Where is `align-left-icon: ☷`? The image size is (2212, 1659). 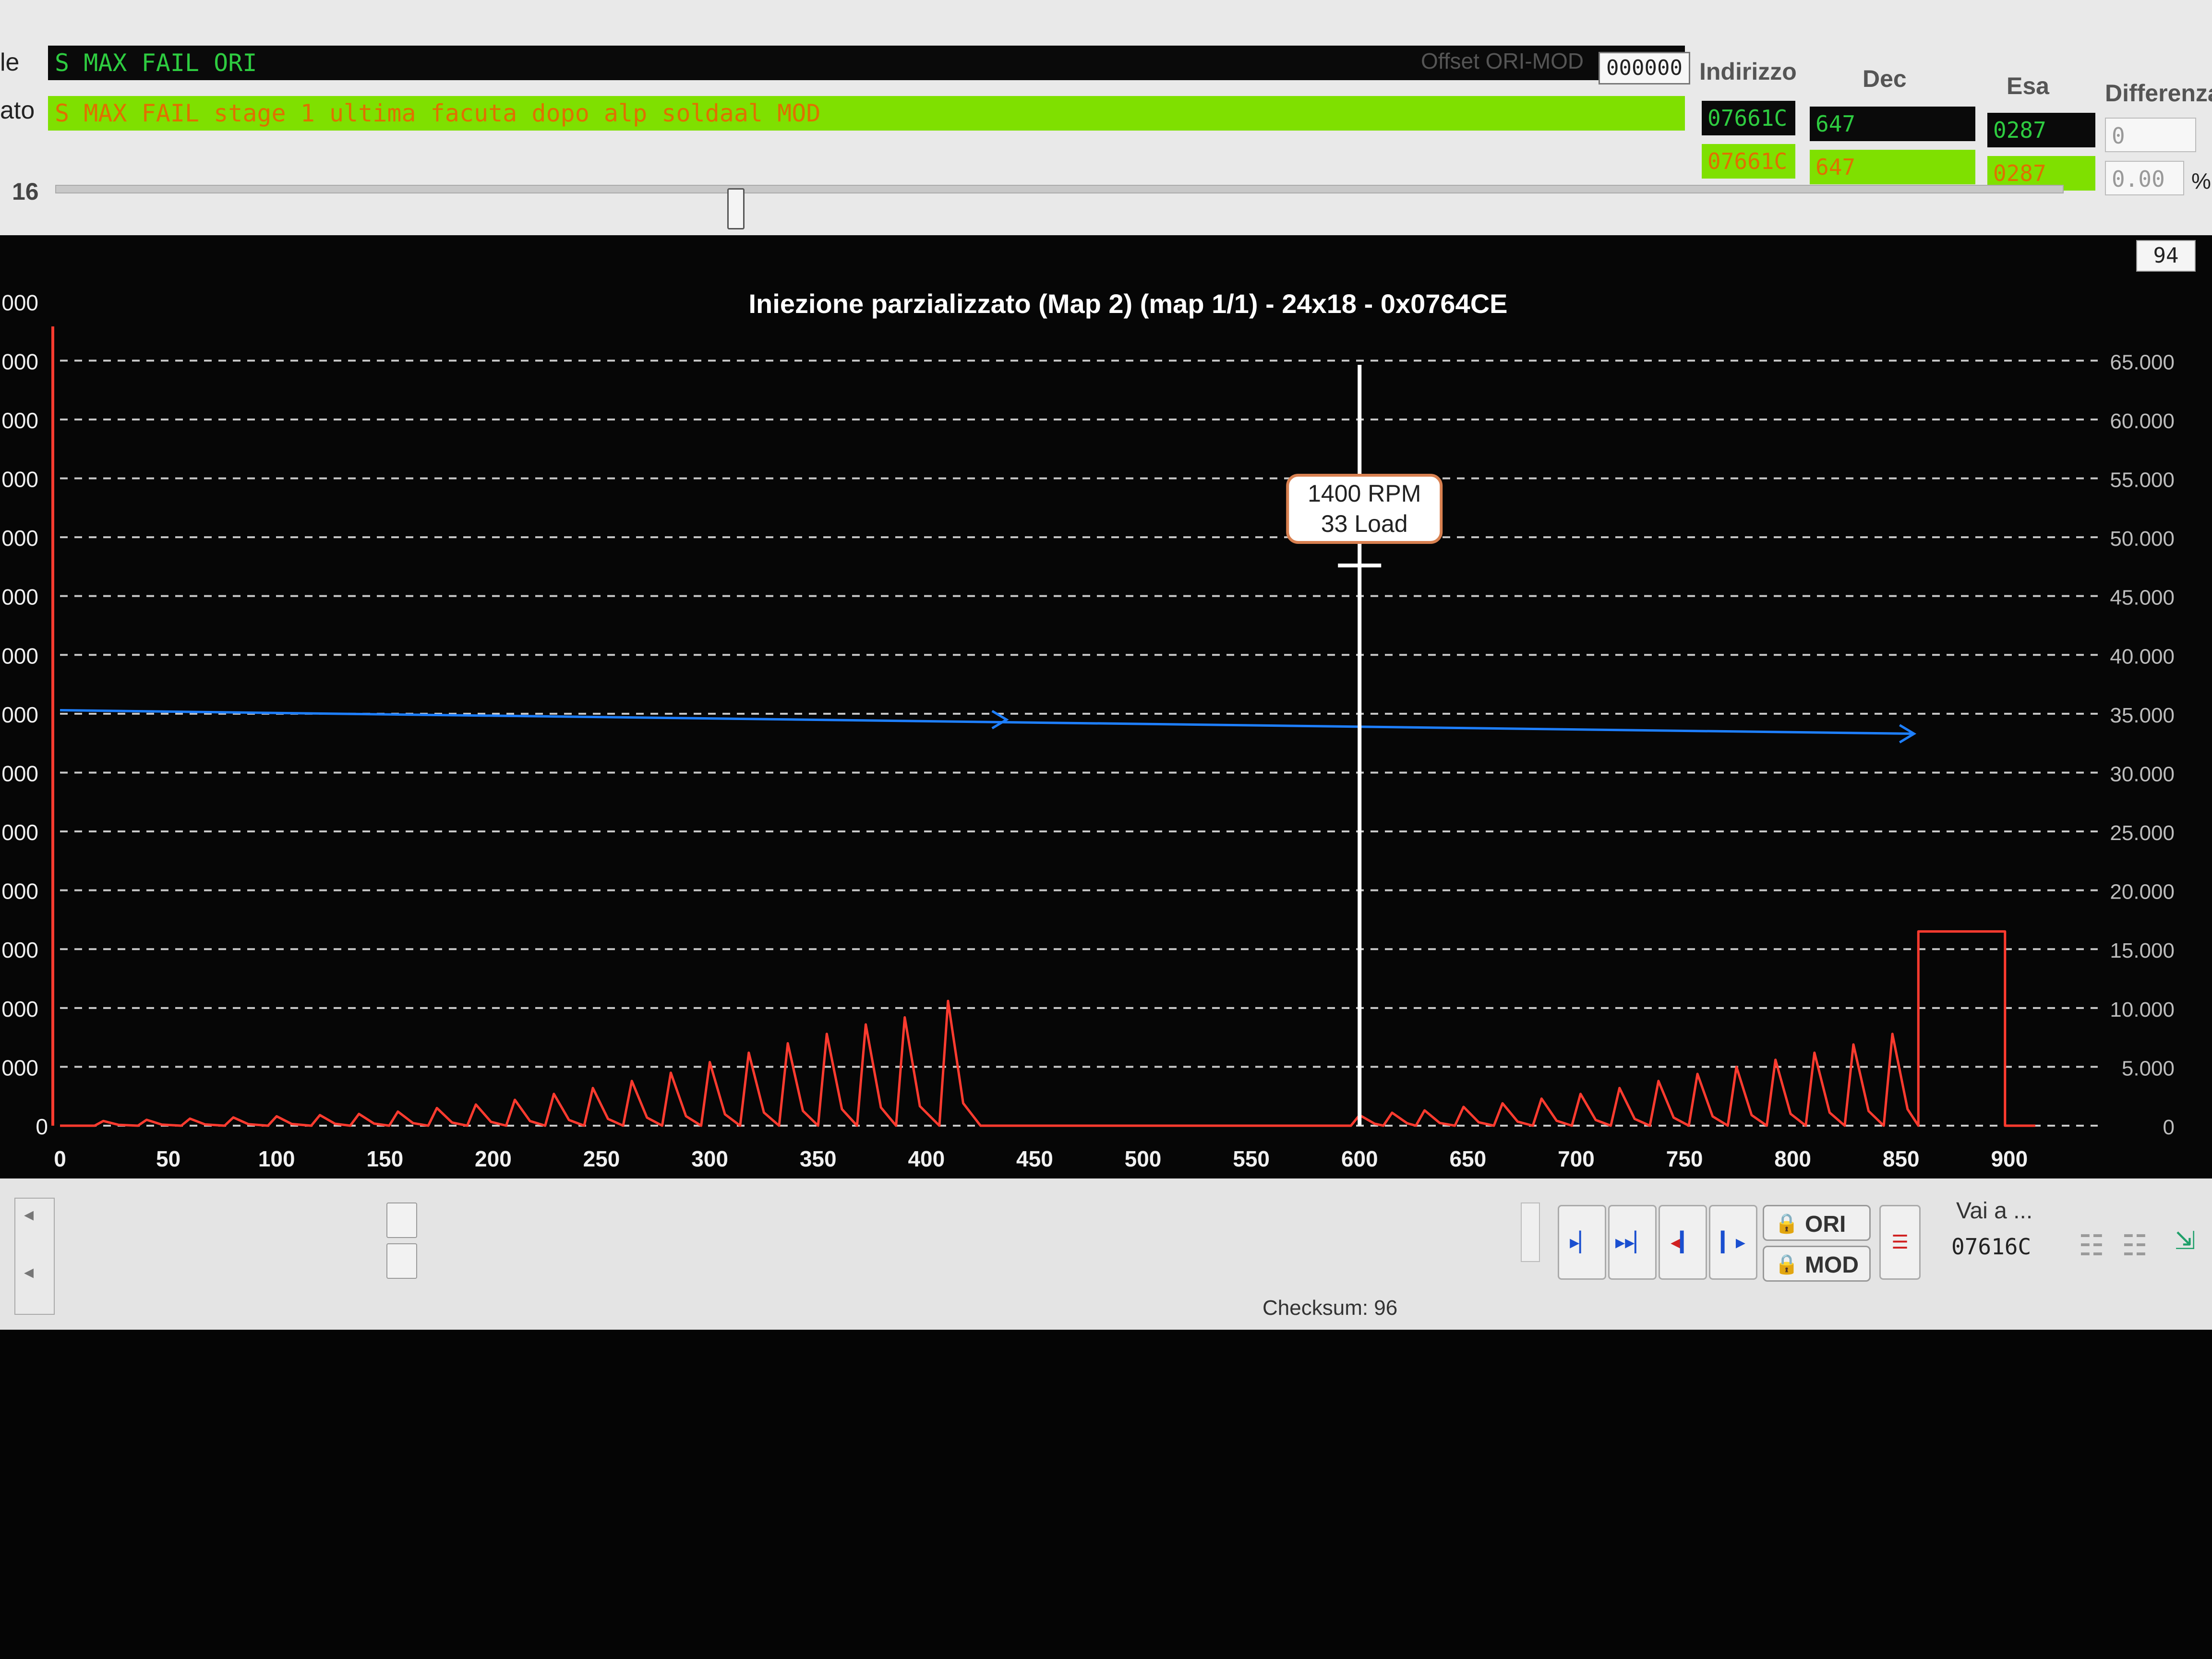
align-left-icon: ☷ is located at coordinates (2091, 1245).